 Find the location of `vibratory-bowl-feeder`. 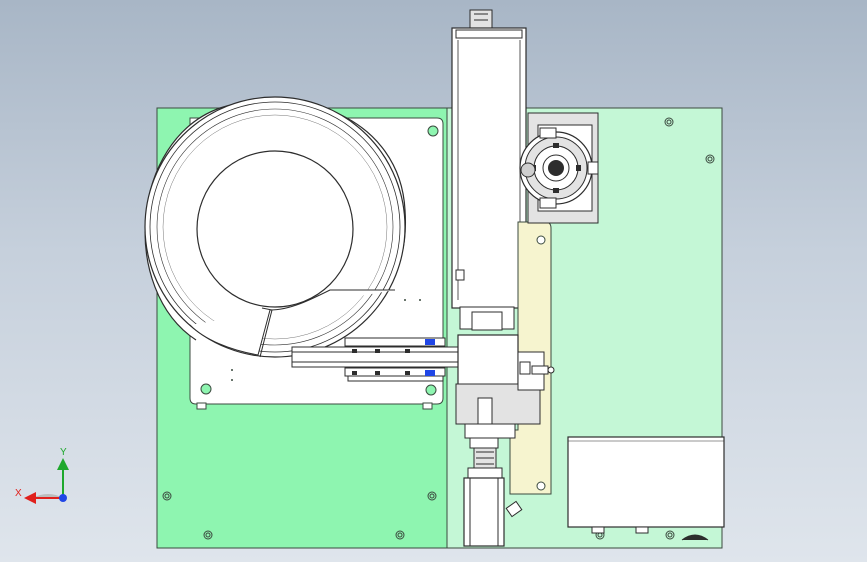

vibratory-bowl-feeder is located at coordinates (275, 227).